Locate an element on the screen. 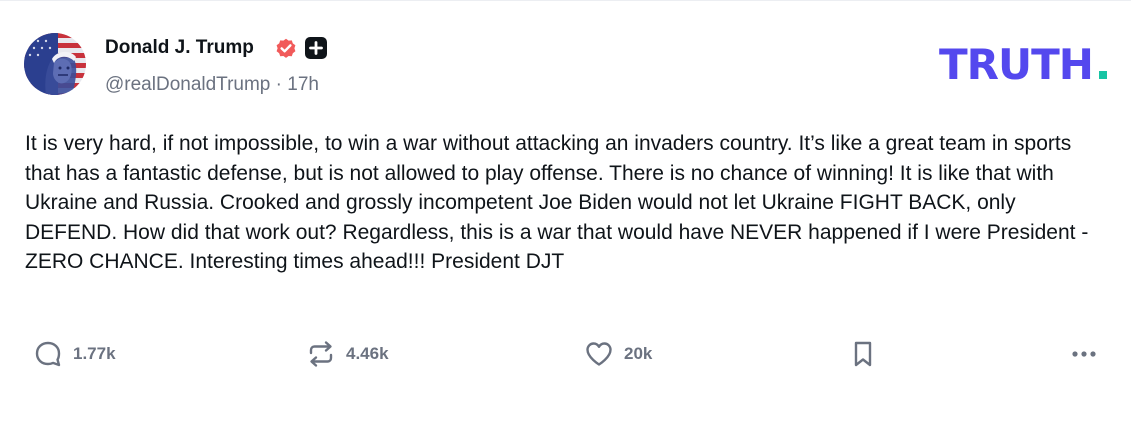  heart-icon is located at coordinates (599, 354).